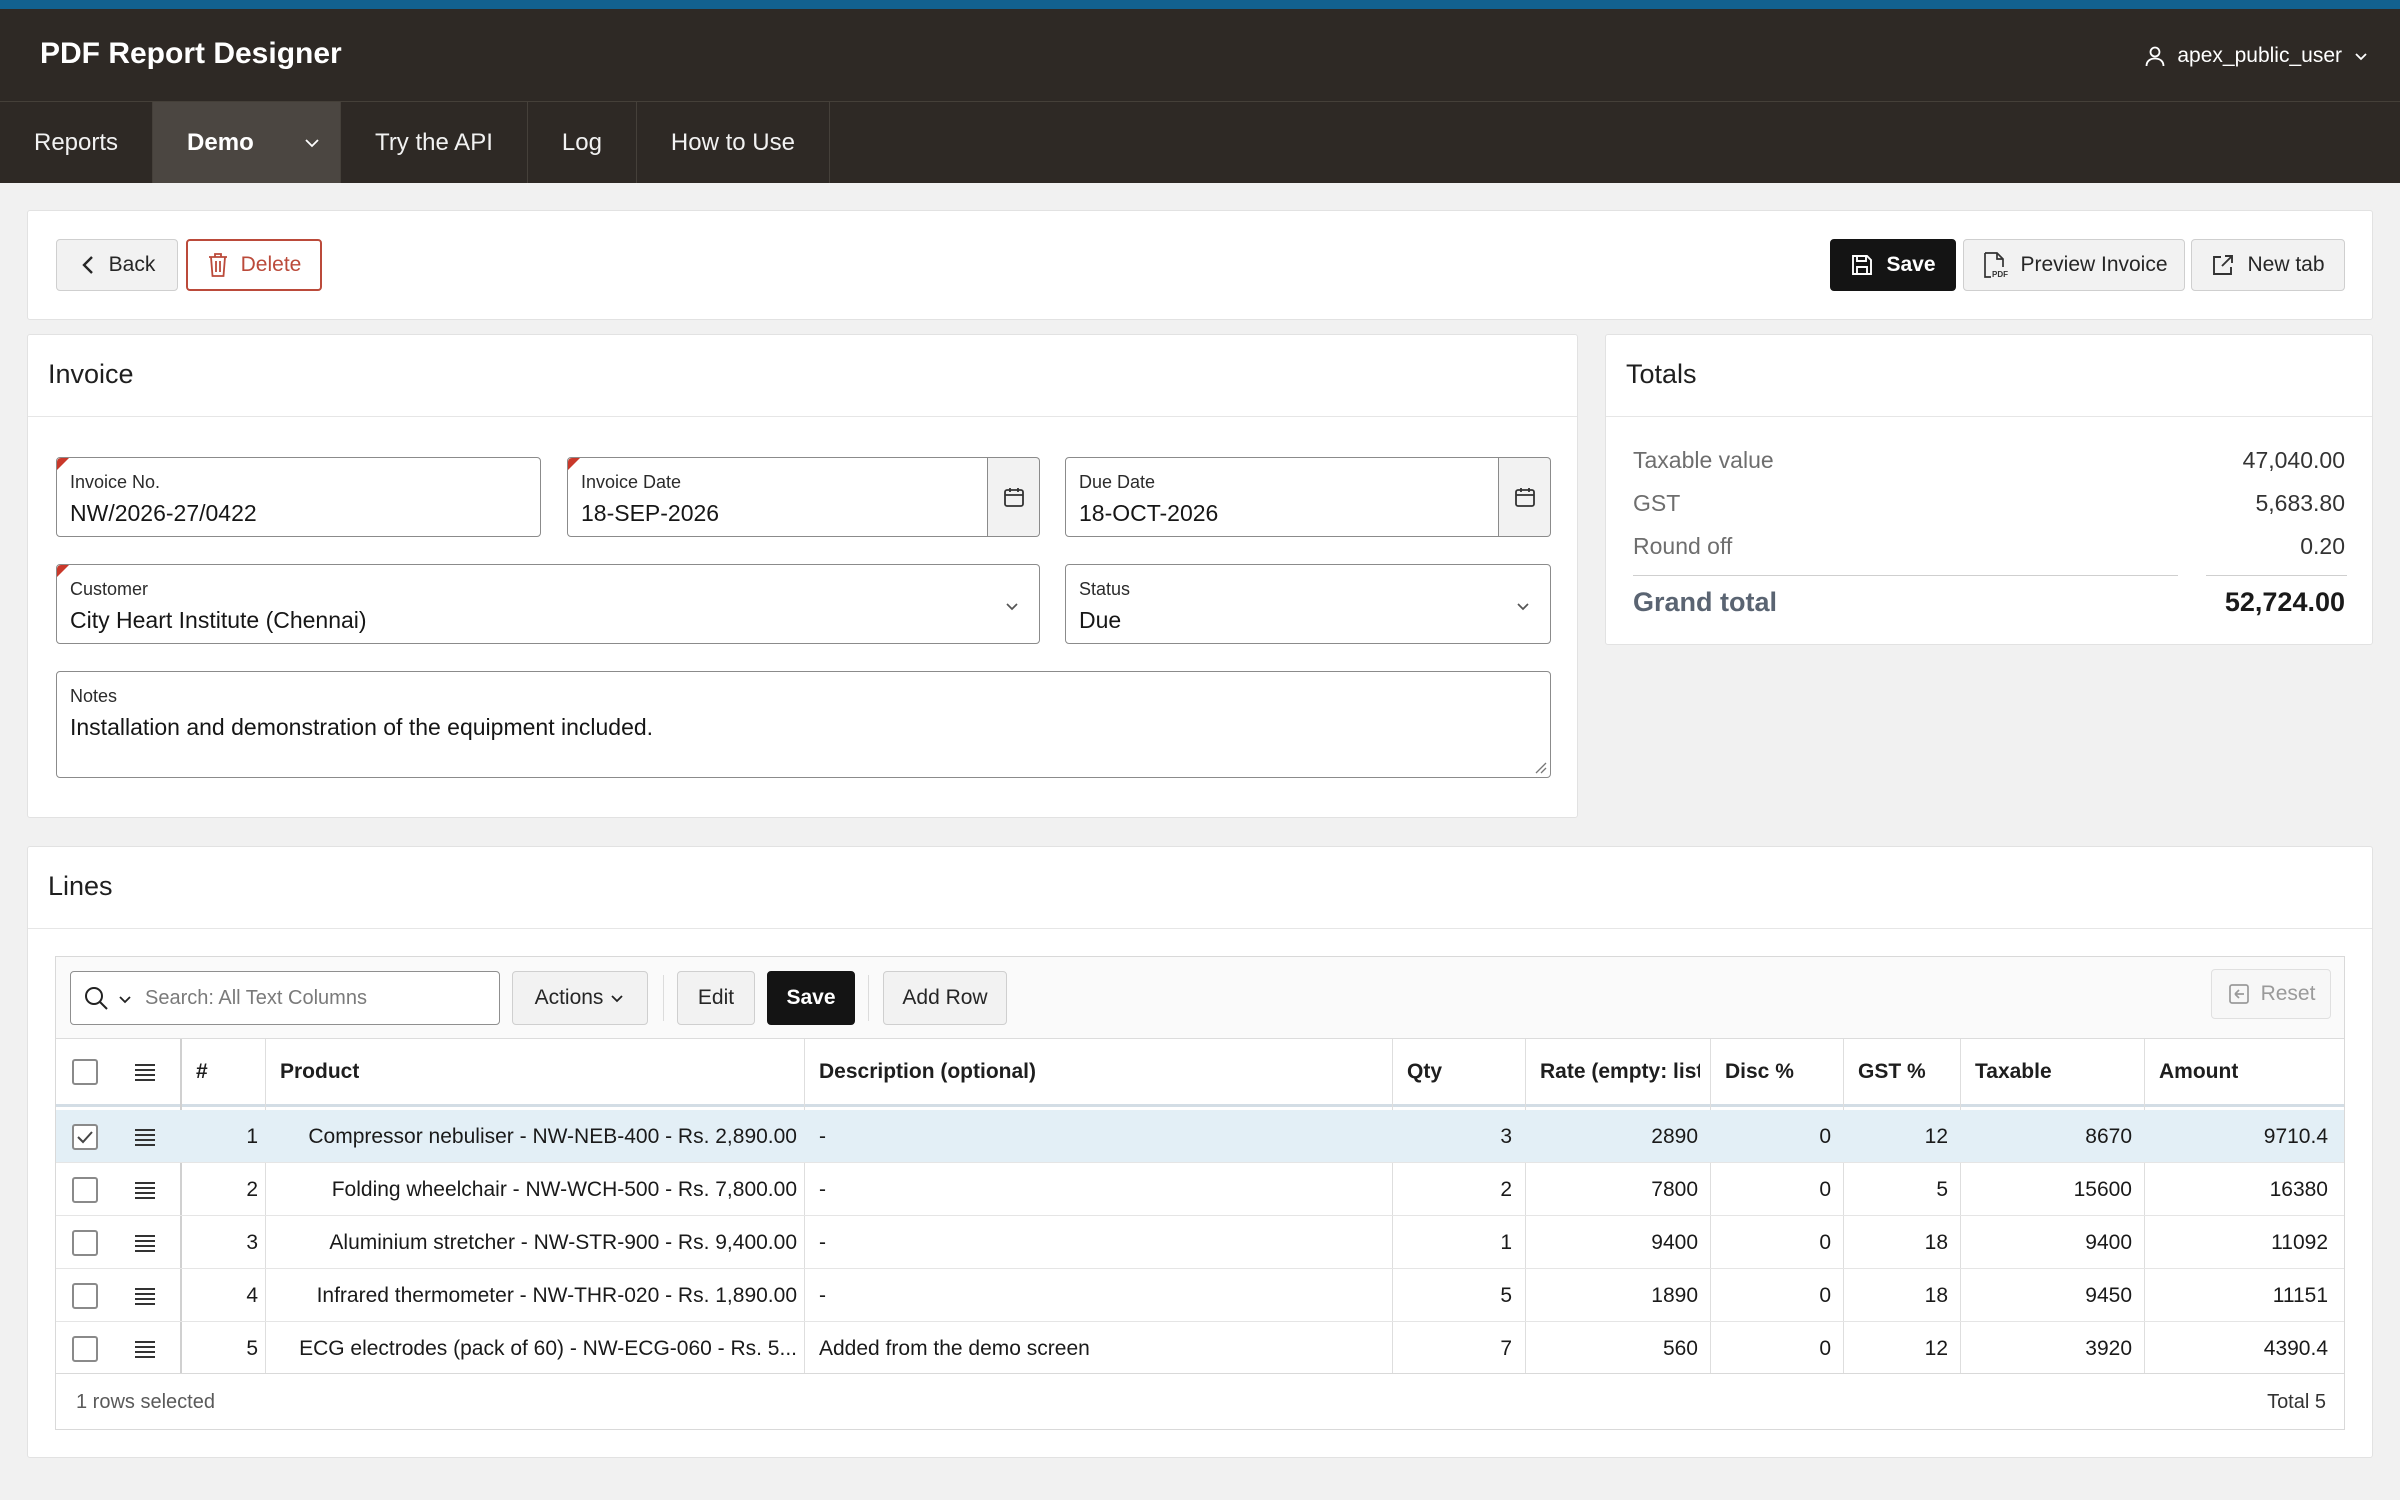 Image resolution: width=2400 pixels, height=1500 pixels. I want to click on nav-demo: Demo, so click(247, 142).